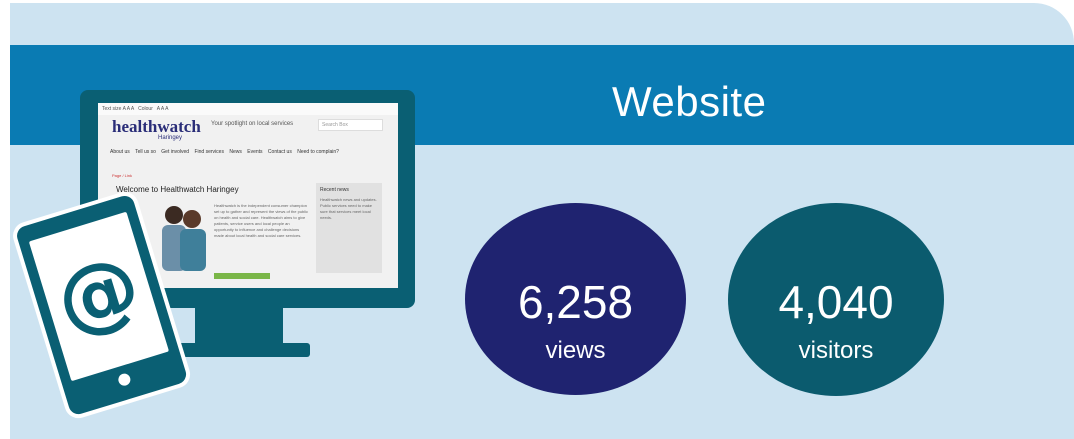 The height and width of the screenshot is (439, 1074). What do you see at coordinates (124, 380) in the screenshot?
I see `phone-home-button-icon` at bounding box center [124, 380].